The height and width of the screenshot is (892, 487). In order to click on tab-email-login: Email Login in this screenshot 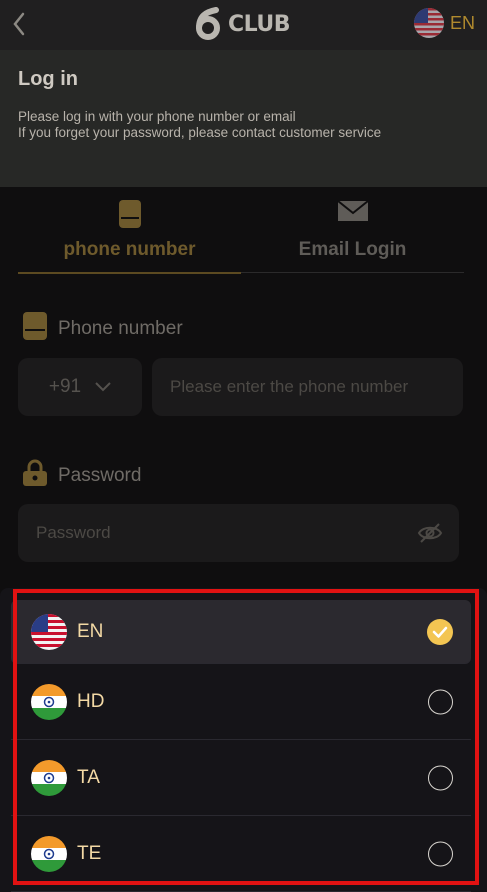, I will do `click(352, 235)`.